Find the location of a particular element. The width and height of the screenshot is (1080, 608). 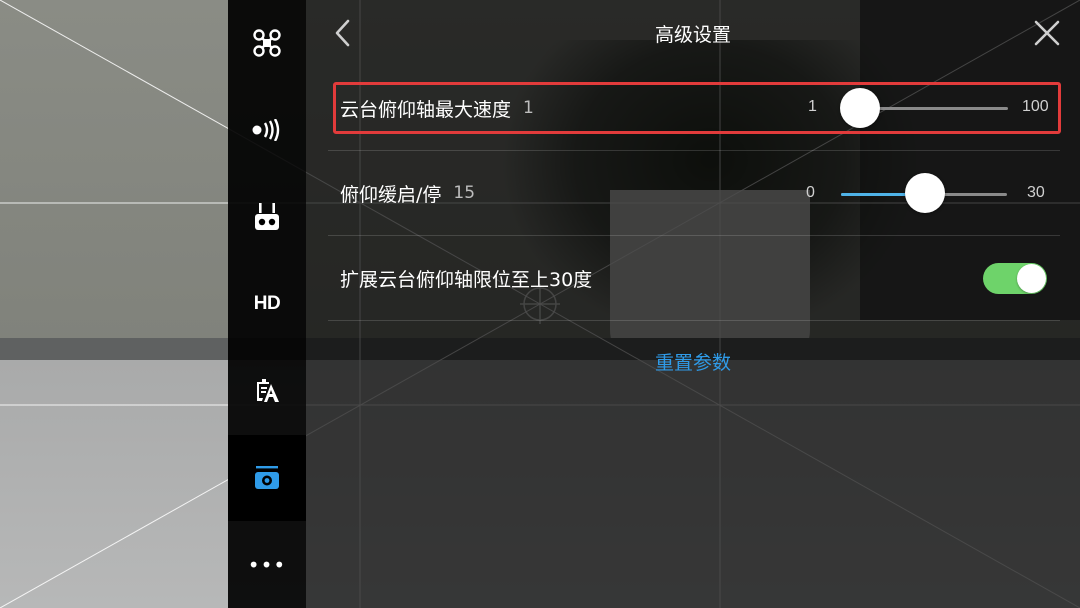

pitch-max-speed-value: 1 is located at coordinates (528, 108).